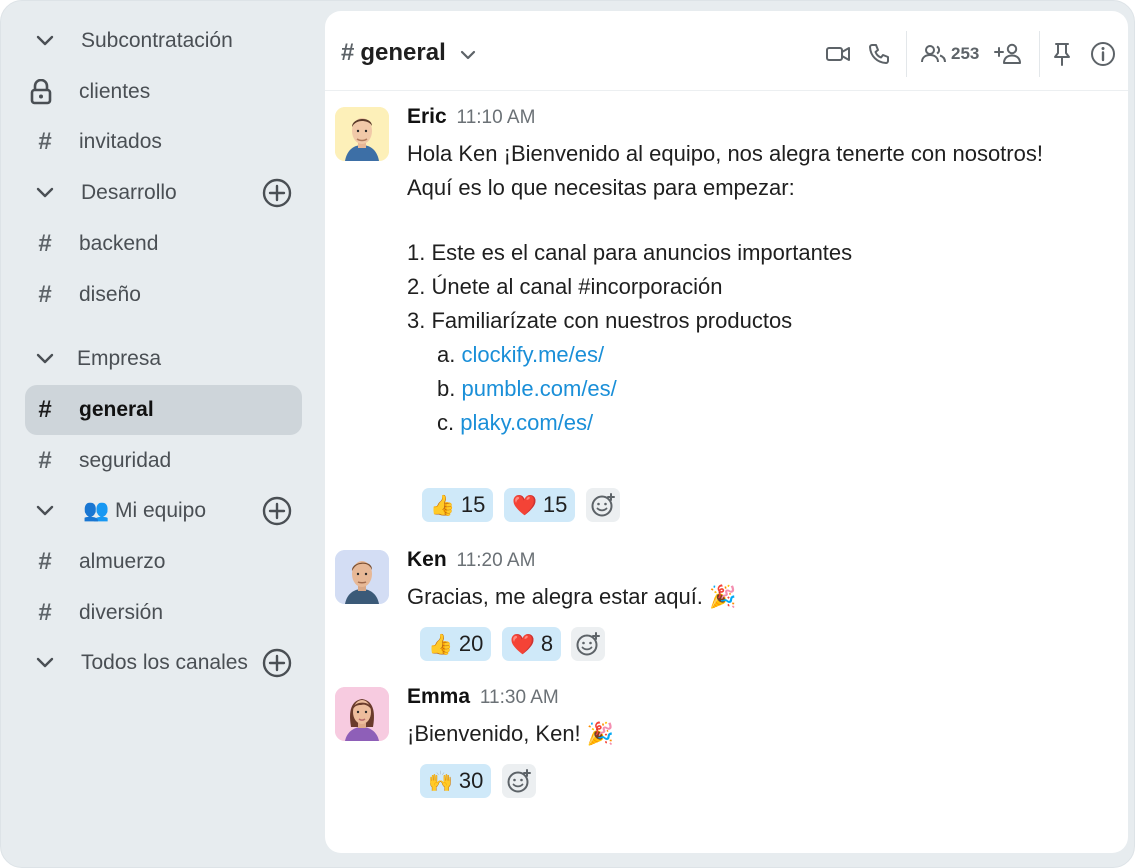 The image size is (1135, 868). I want to click on sublist-item: b. pumble.com/es/, so click(757, 389).